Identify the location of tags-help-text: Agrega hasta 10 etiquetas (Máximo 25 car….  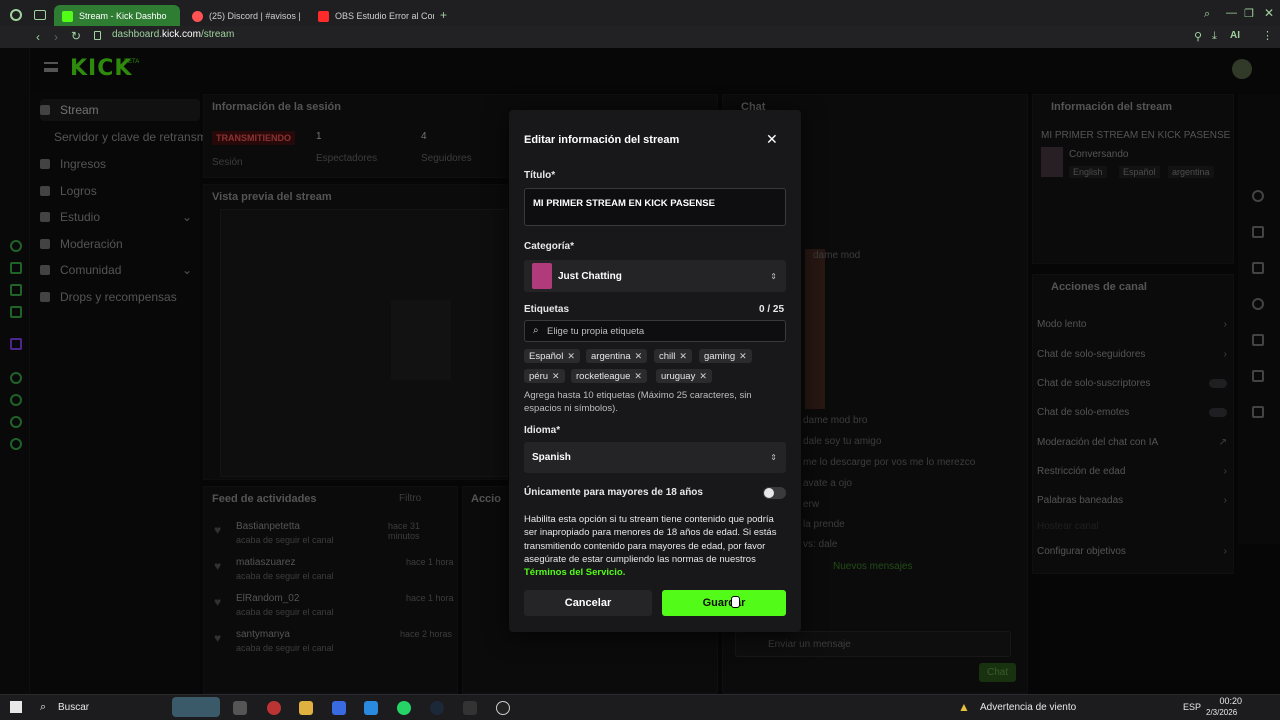
(638, 402).